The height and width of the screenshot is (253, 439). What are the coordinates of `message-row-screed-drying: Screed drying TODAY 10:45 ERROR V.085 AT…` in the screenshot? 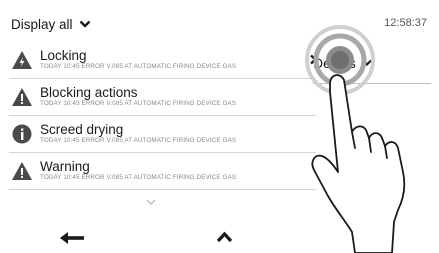 It's located at (162, 134).